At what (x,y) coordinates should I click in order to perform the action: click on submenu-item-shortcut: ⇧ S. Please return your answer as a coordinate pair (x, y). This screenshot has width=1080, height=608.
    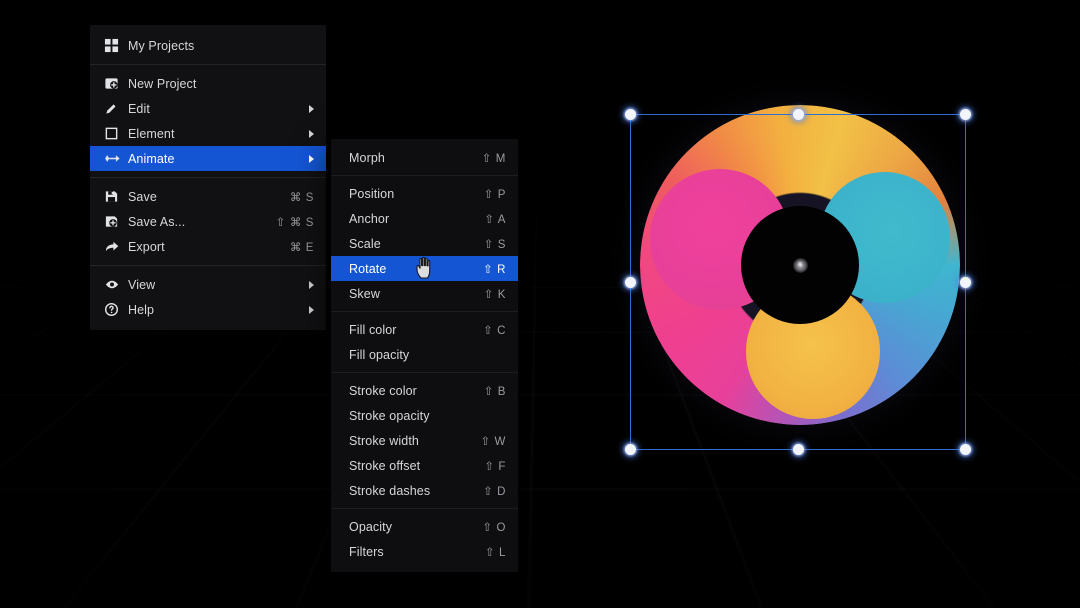
    Looking at the image, I should click on (494, 244).